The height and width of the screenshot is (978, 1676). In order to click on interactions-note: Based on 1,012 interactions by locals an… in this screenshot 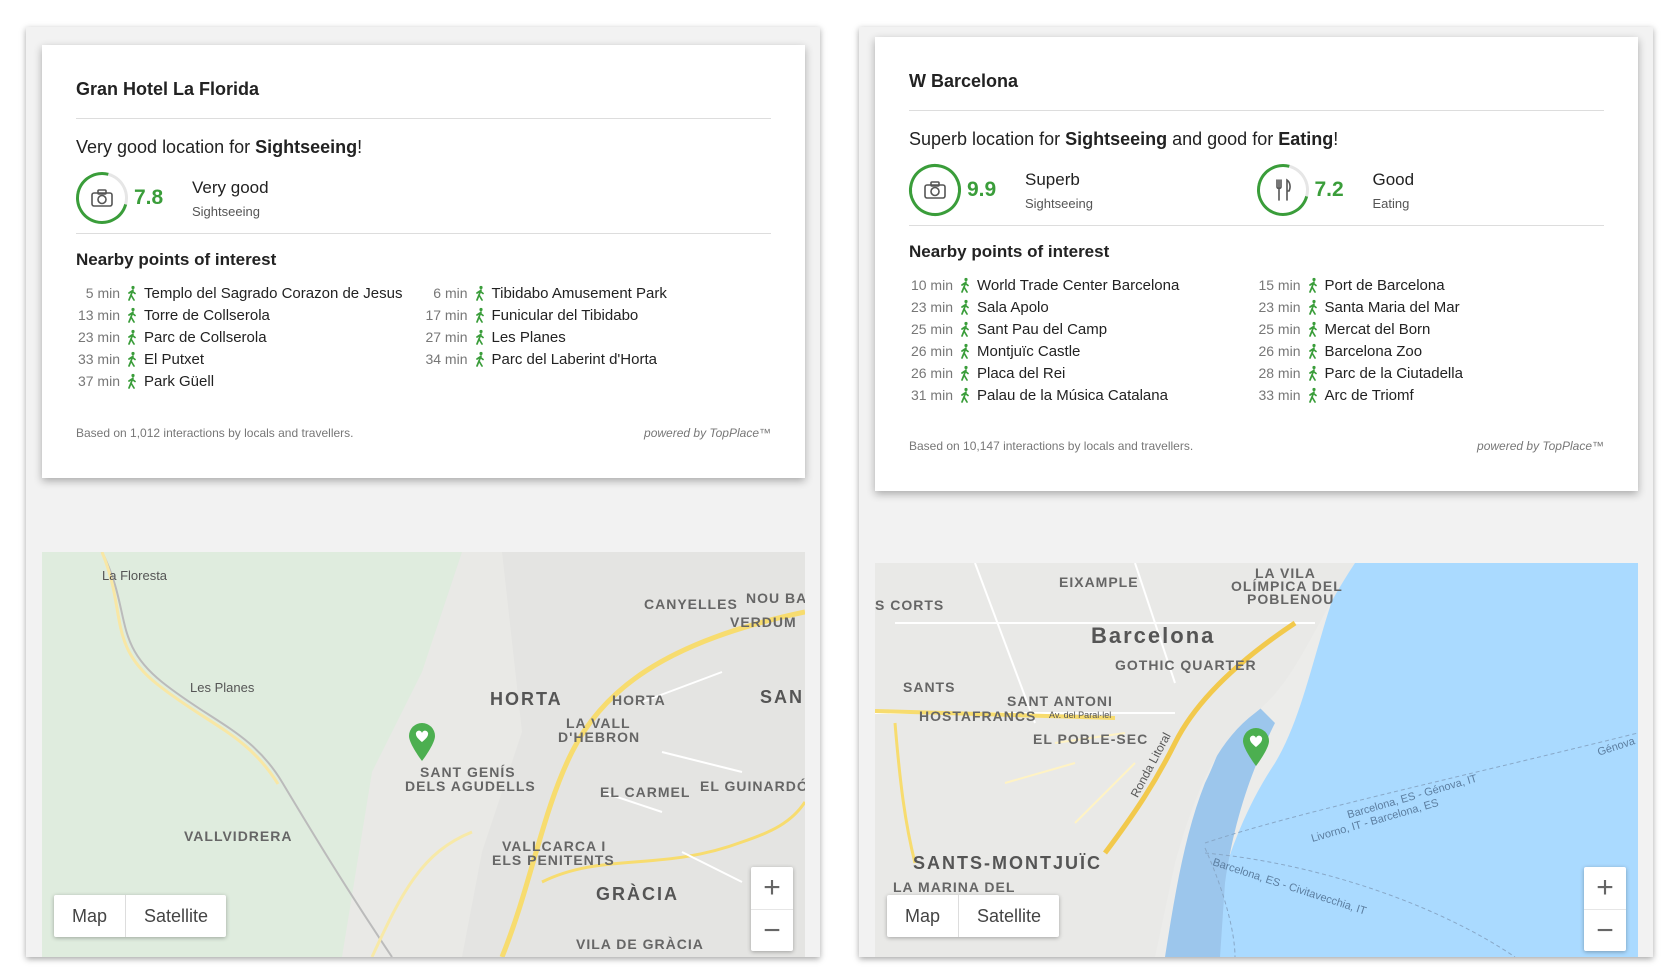, I will do `click(215, 433)`.